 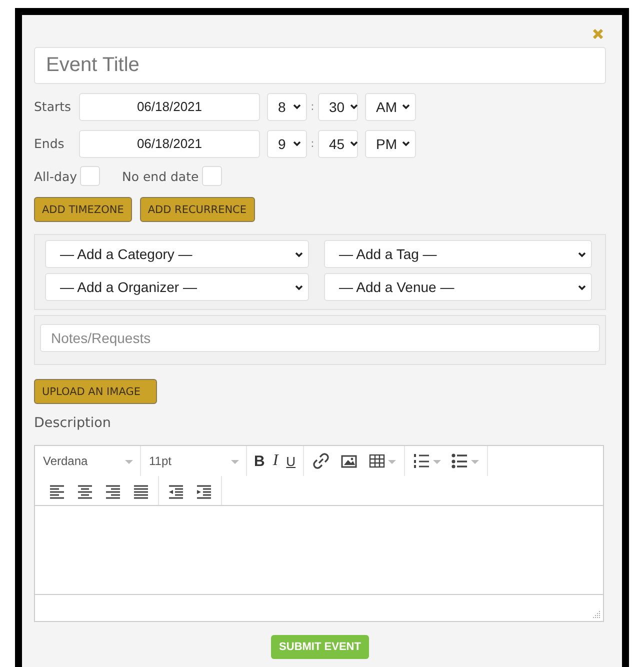 What do you see at coordinates (259, 461) in the screenshot?
I see `bold-button: B` at bounding box center [259, 461].